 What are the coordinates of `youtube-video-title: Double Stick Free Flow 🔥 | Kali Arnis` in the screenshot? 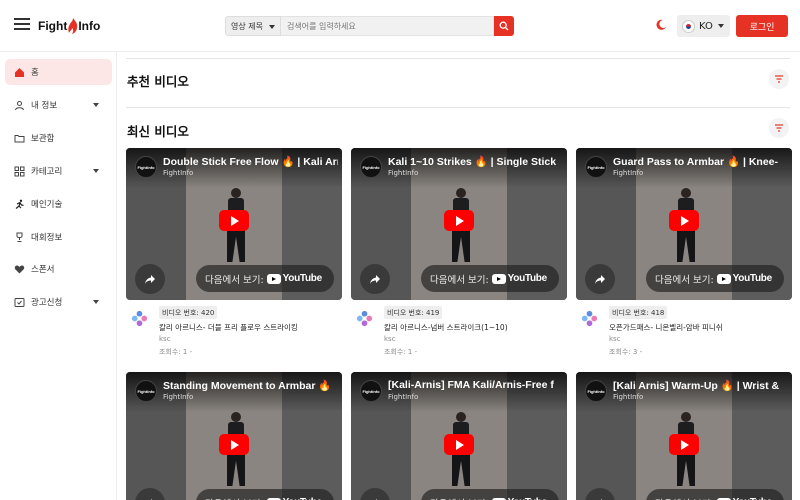 It's located at (250, 161).